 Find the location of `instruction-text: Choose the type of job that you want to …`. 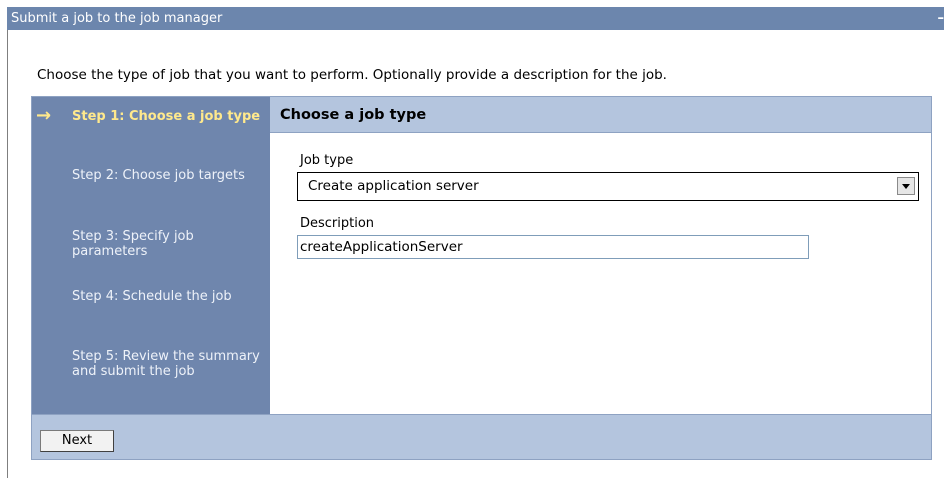

instruction-text: Choose the type of job that you want to … is located at coordinates (352, 75).